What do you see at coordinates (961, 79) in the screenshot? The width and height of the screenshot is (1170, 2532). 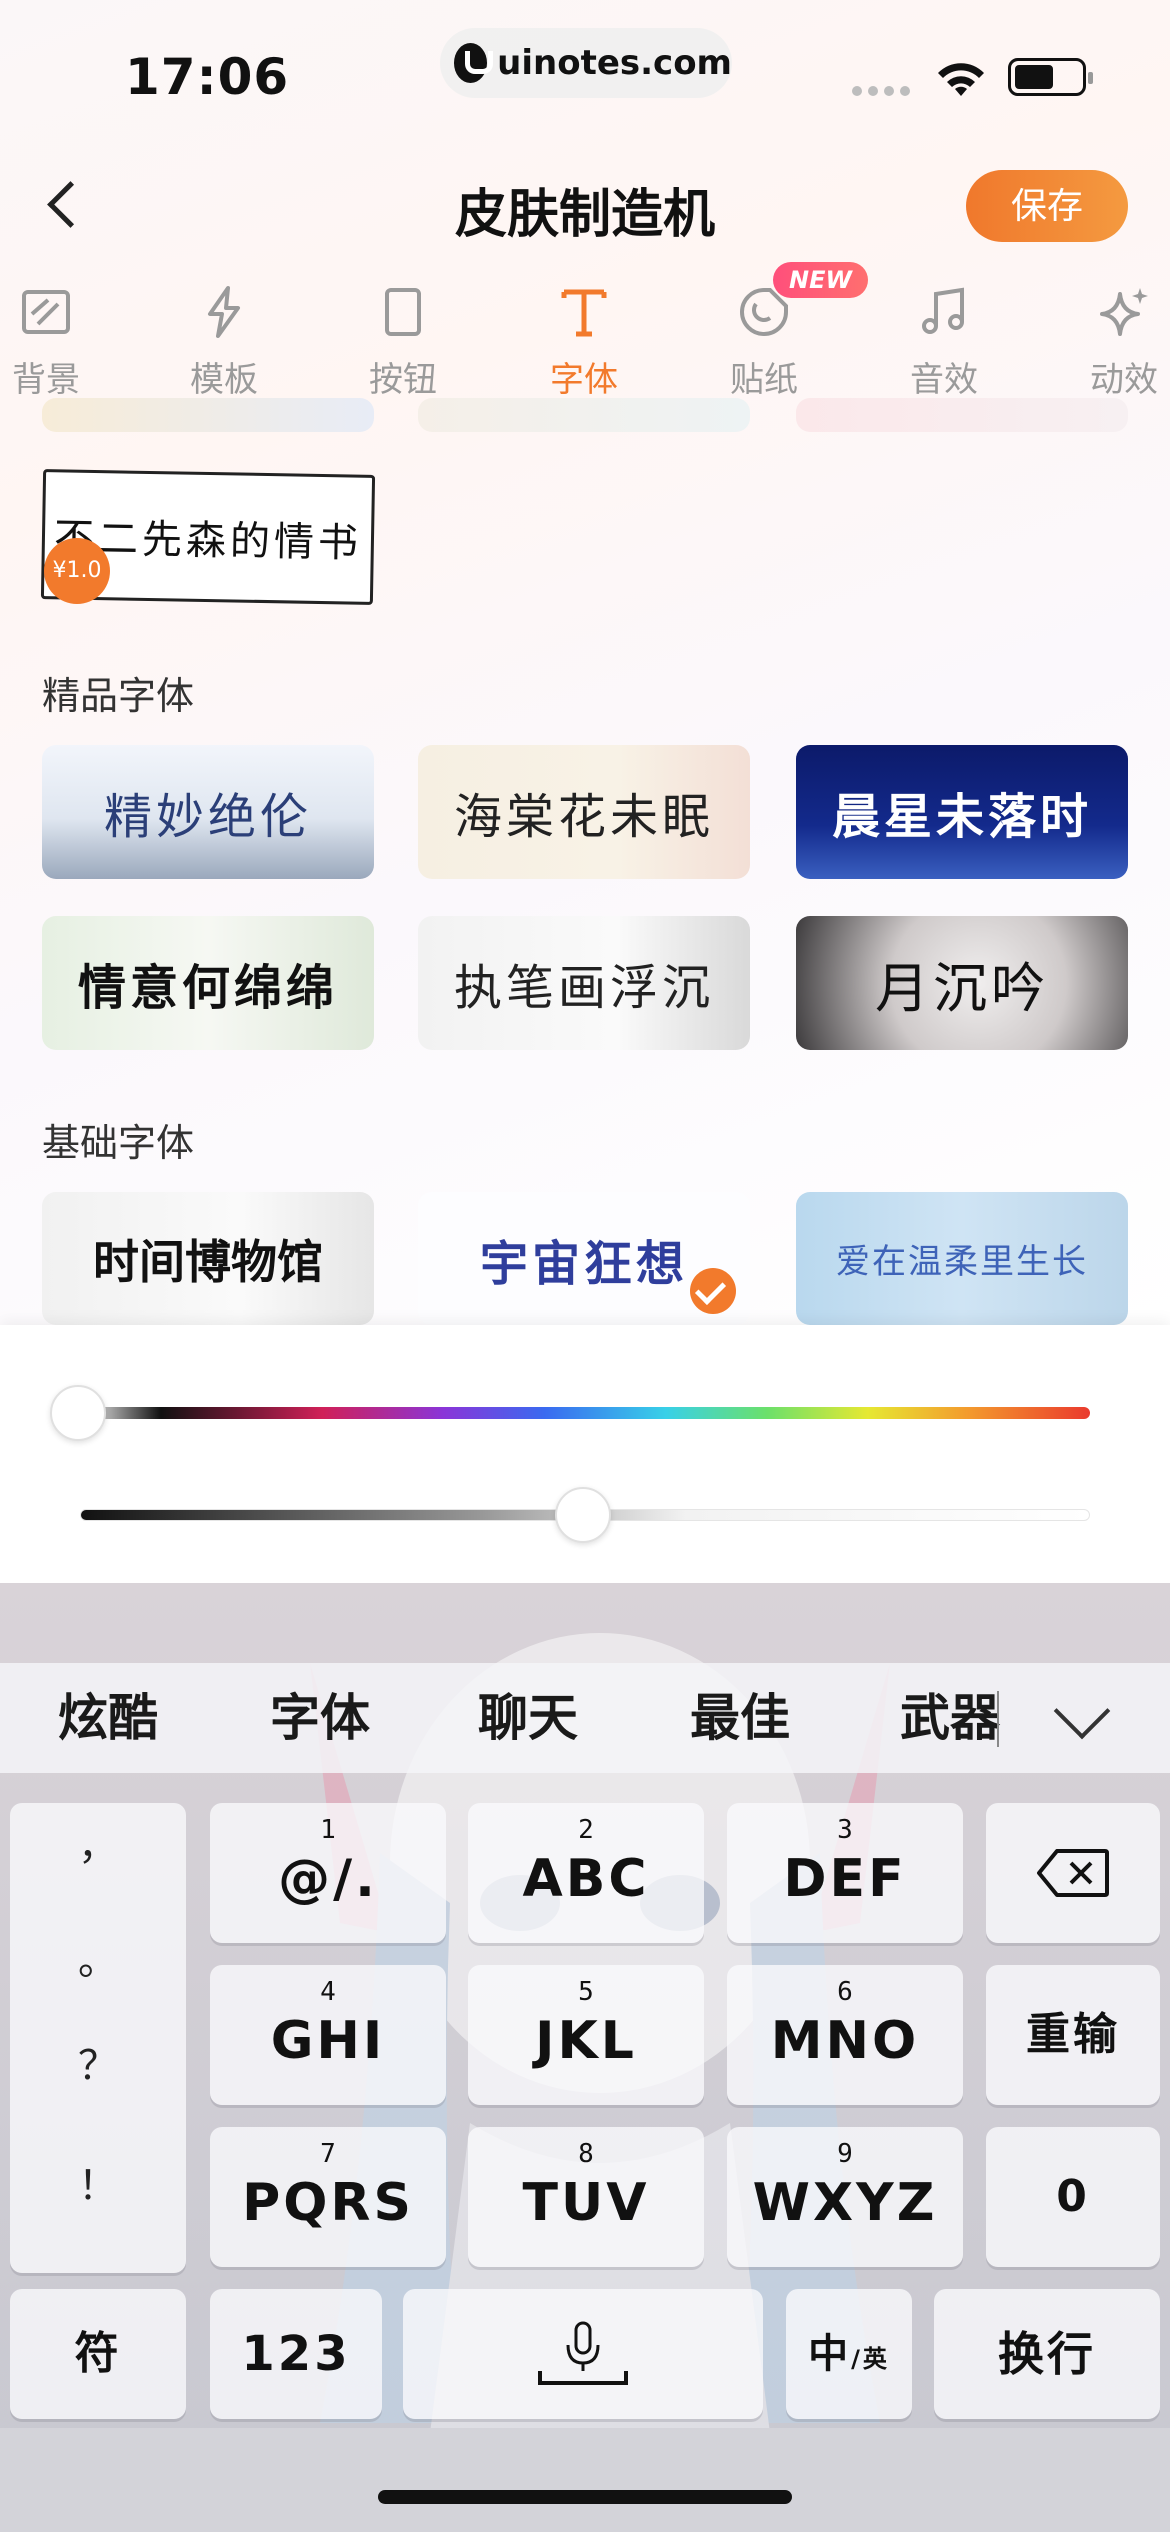 I see `wifi-icon` at bounding box center [961, 79].